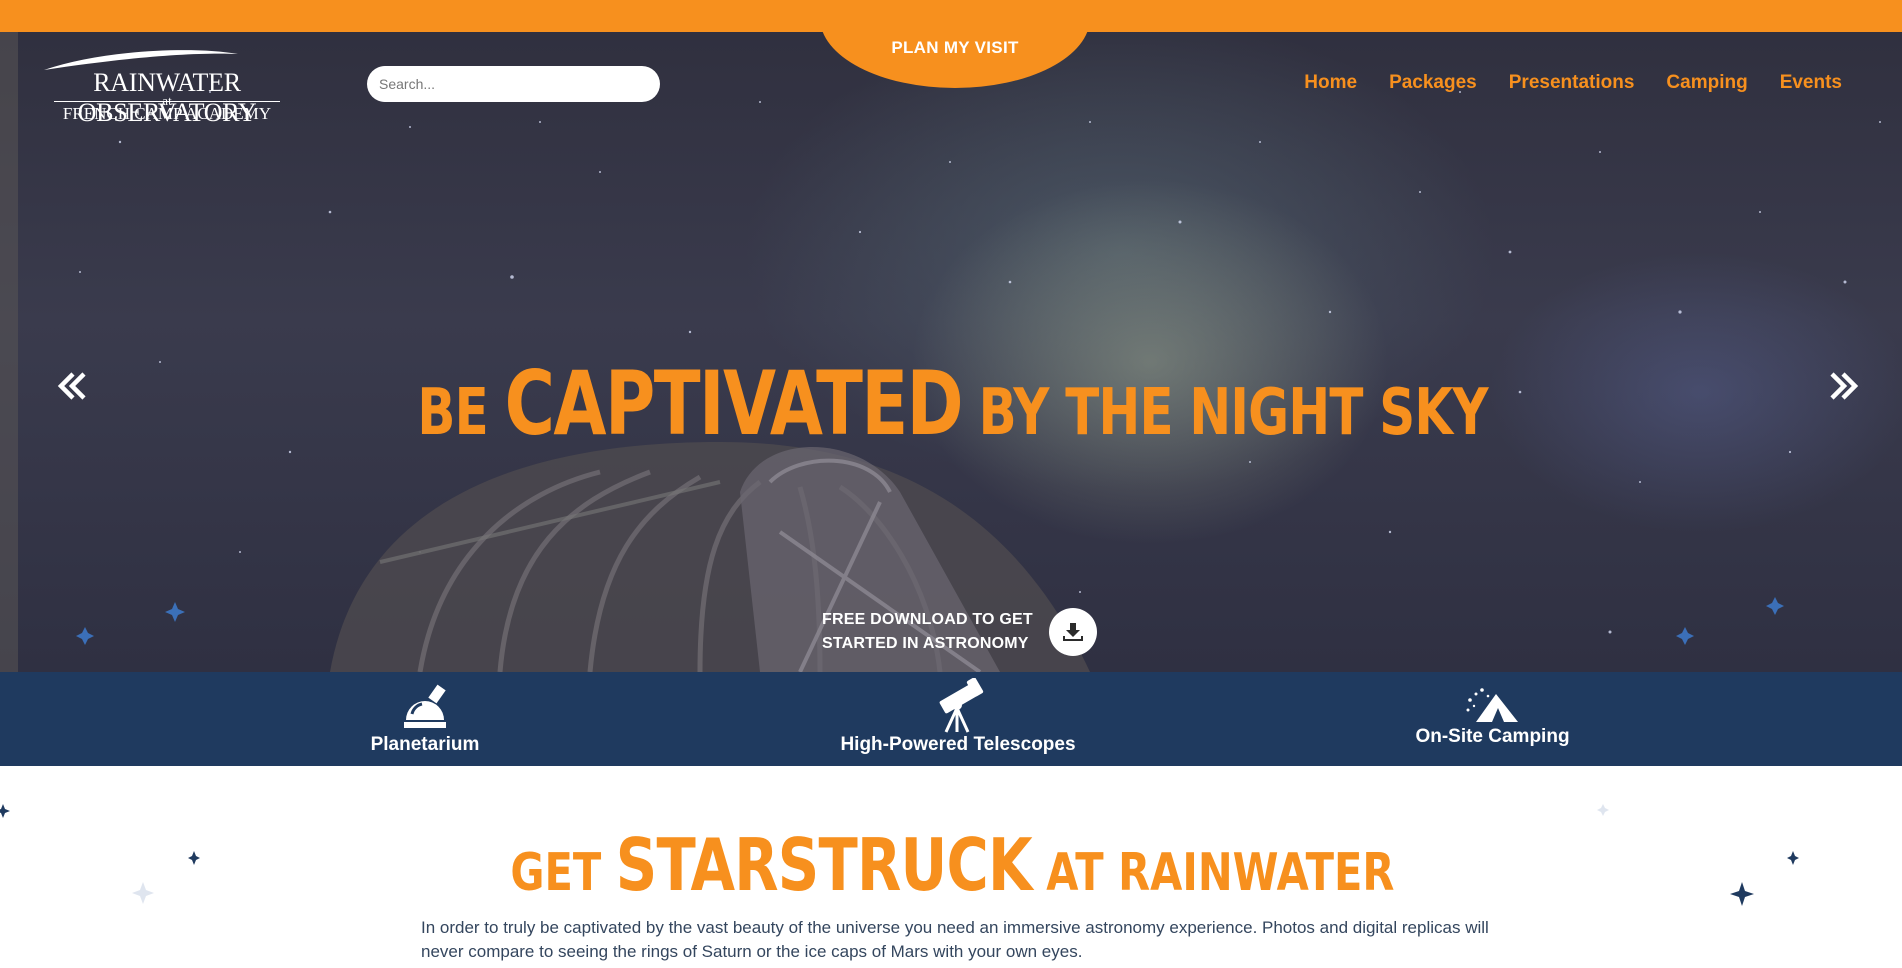 The width and height of the screenshot is (1902, 968). I want to click on feature-telescopes: High-Powered Telescopes, so click(958, 719).